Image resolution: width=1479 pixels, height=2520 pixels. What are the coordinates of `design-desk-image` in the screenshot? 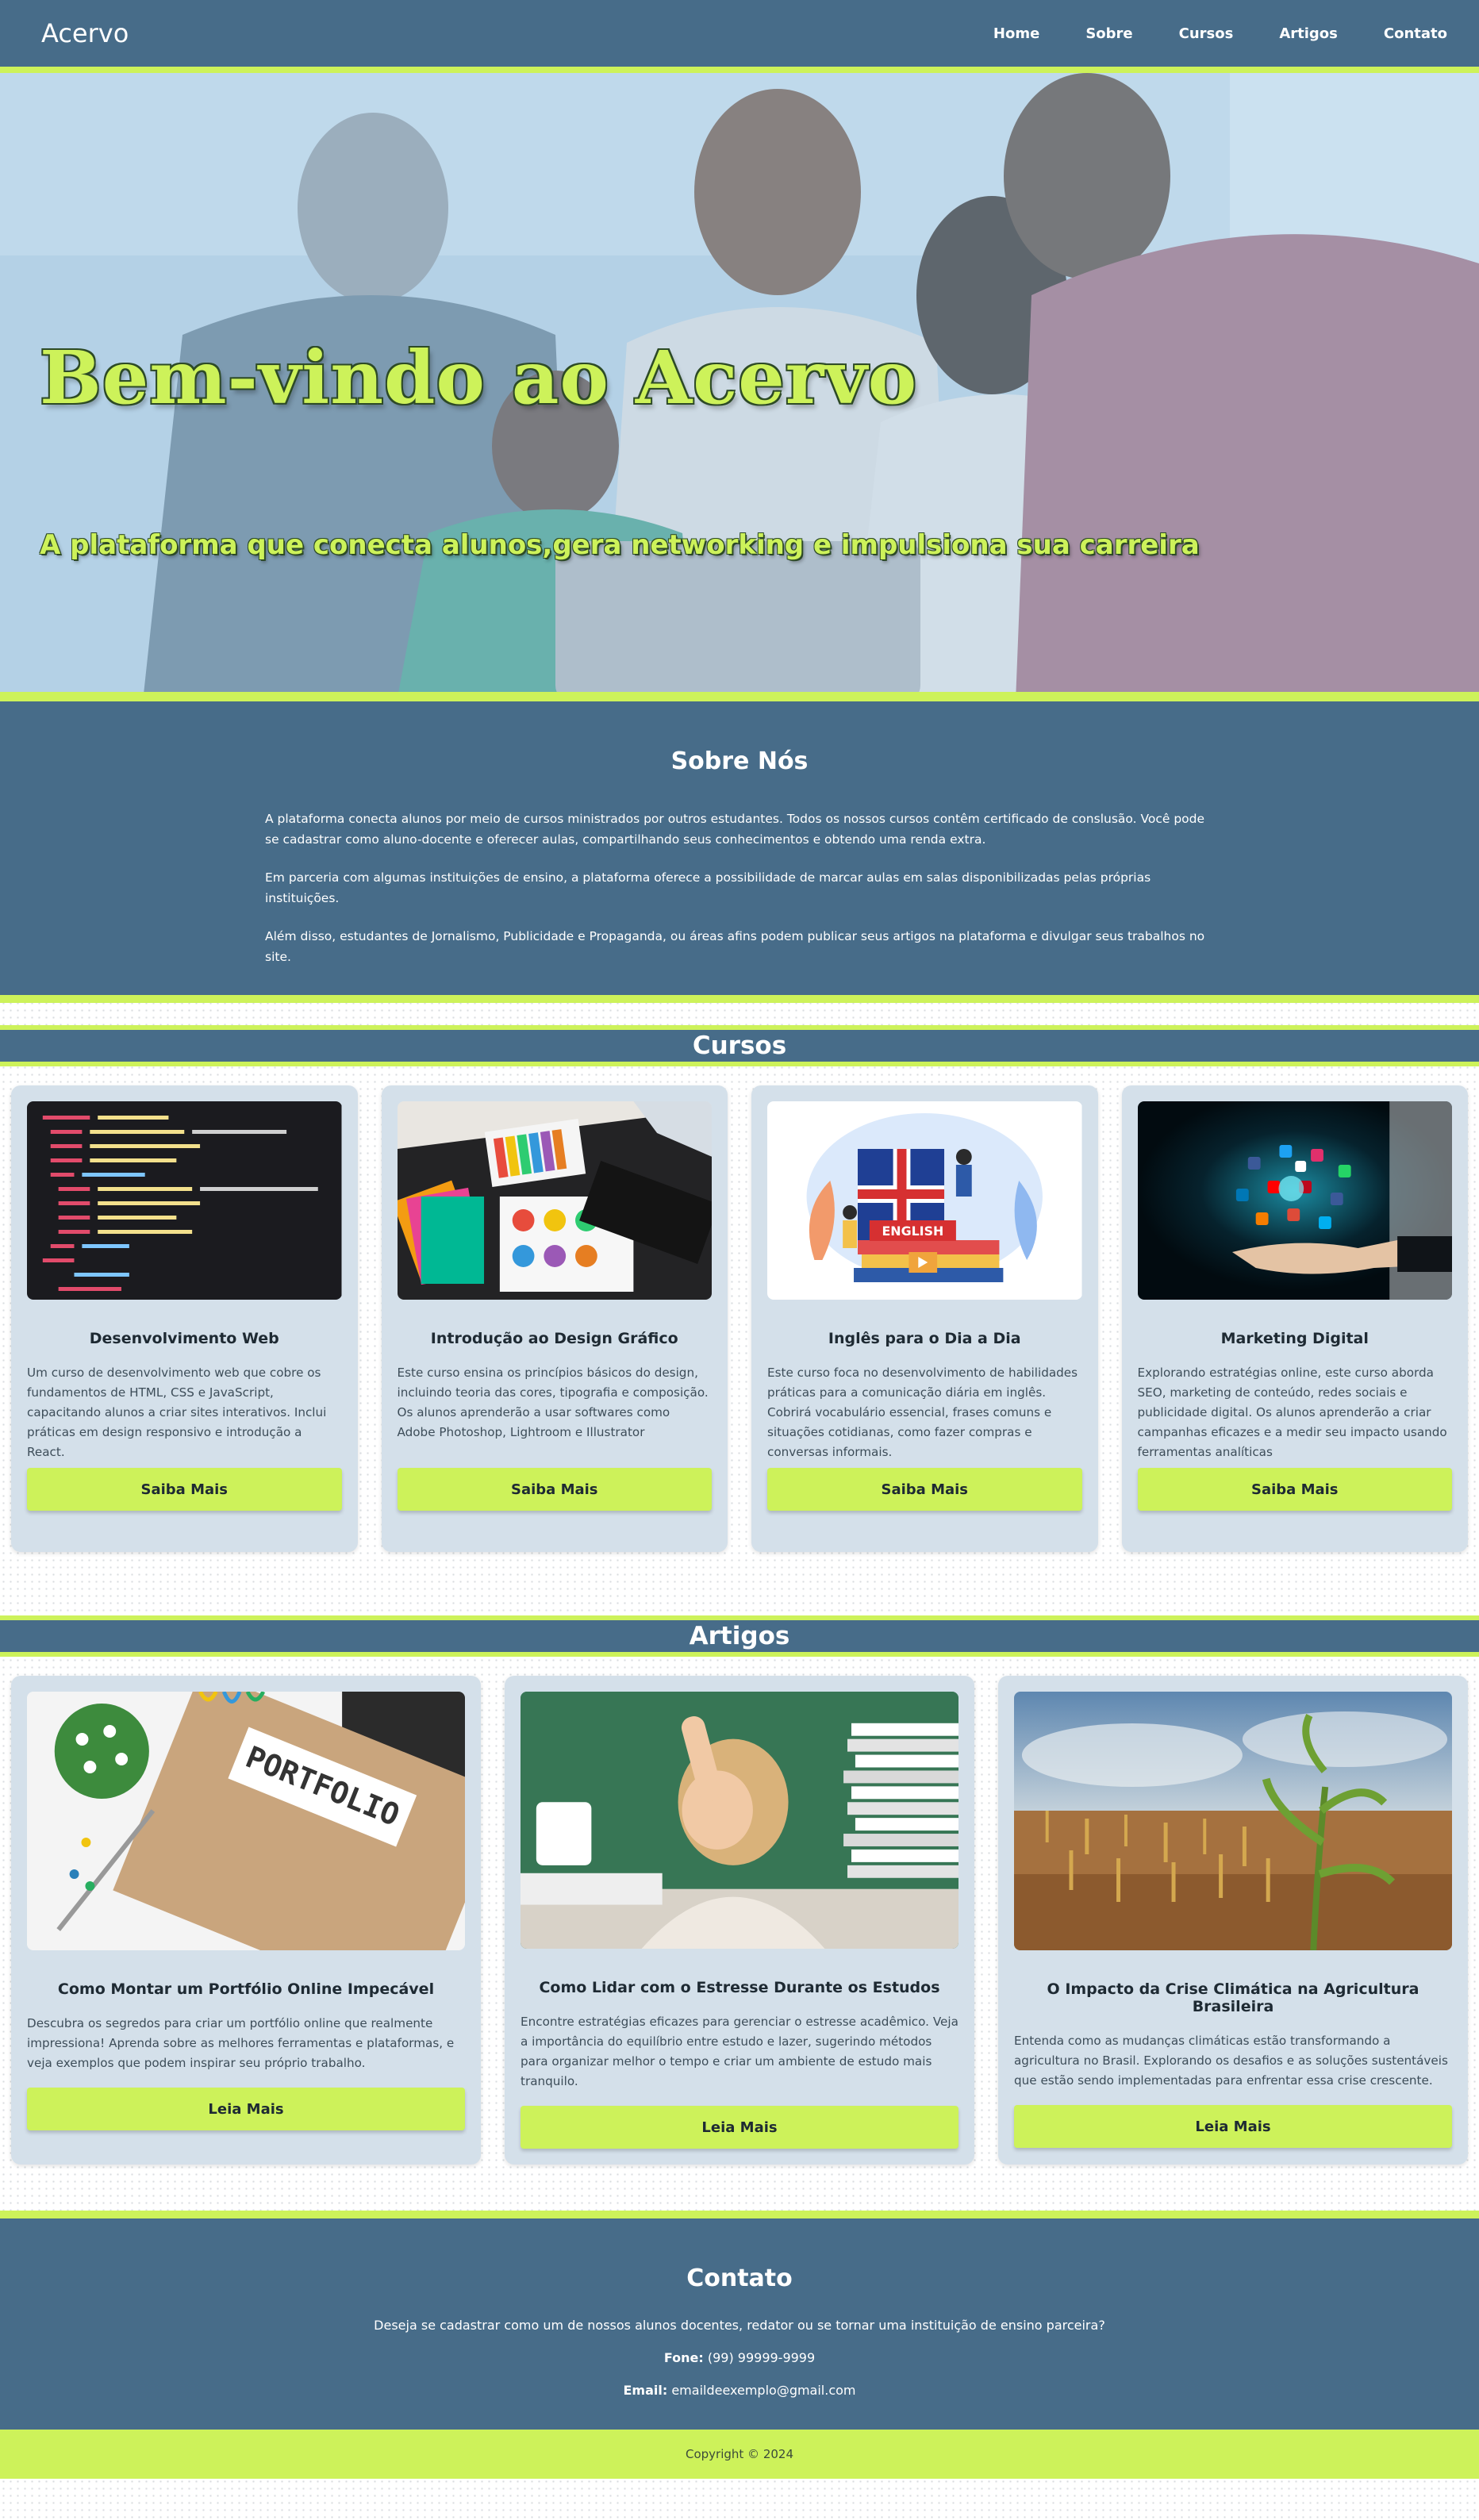 It's located at (555, 1200).